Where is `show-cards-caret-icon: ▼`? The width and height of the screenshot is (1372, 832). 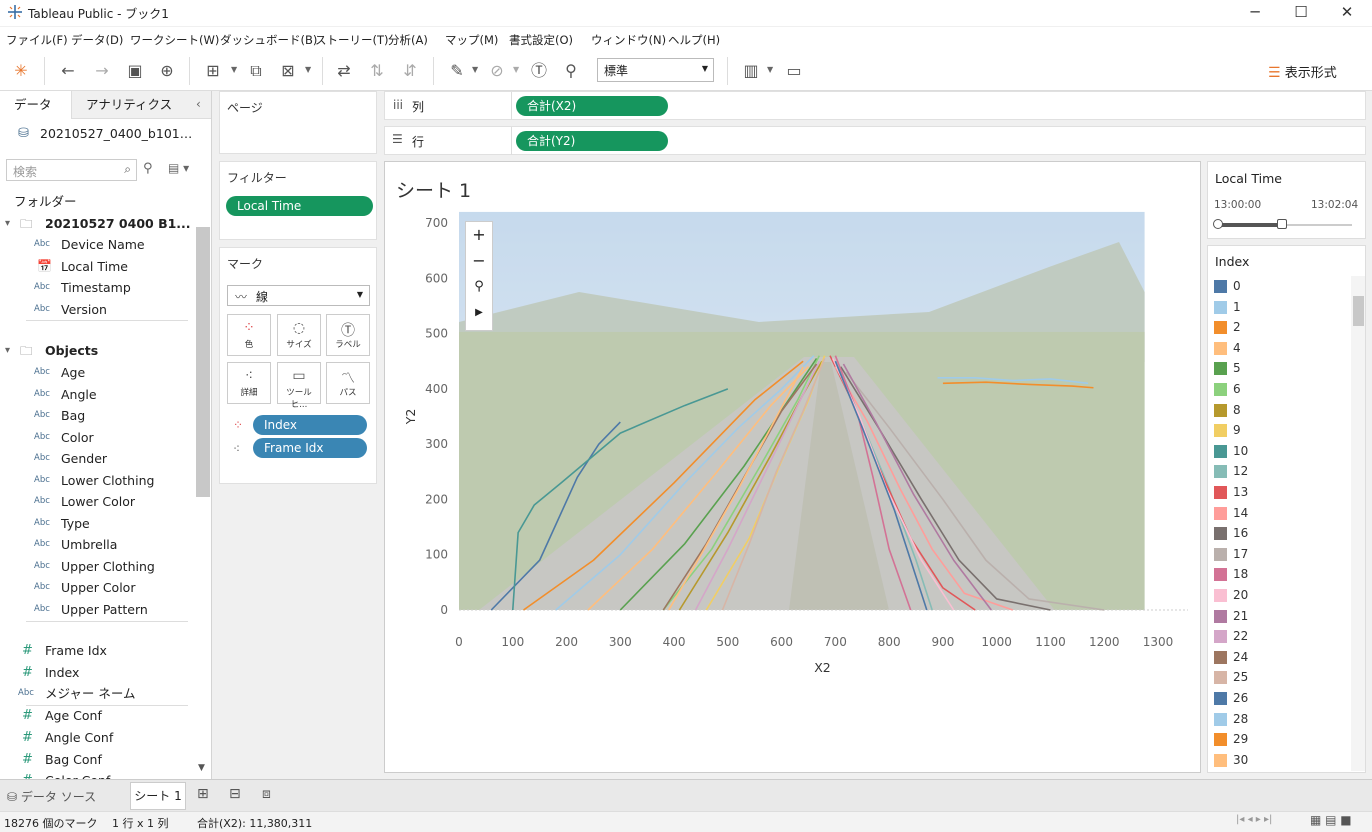
show-cards-caret-icon: ▼ is located at coordinates (770, 69).